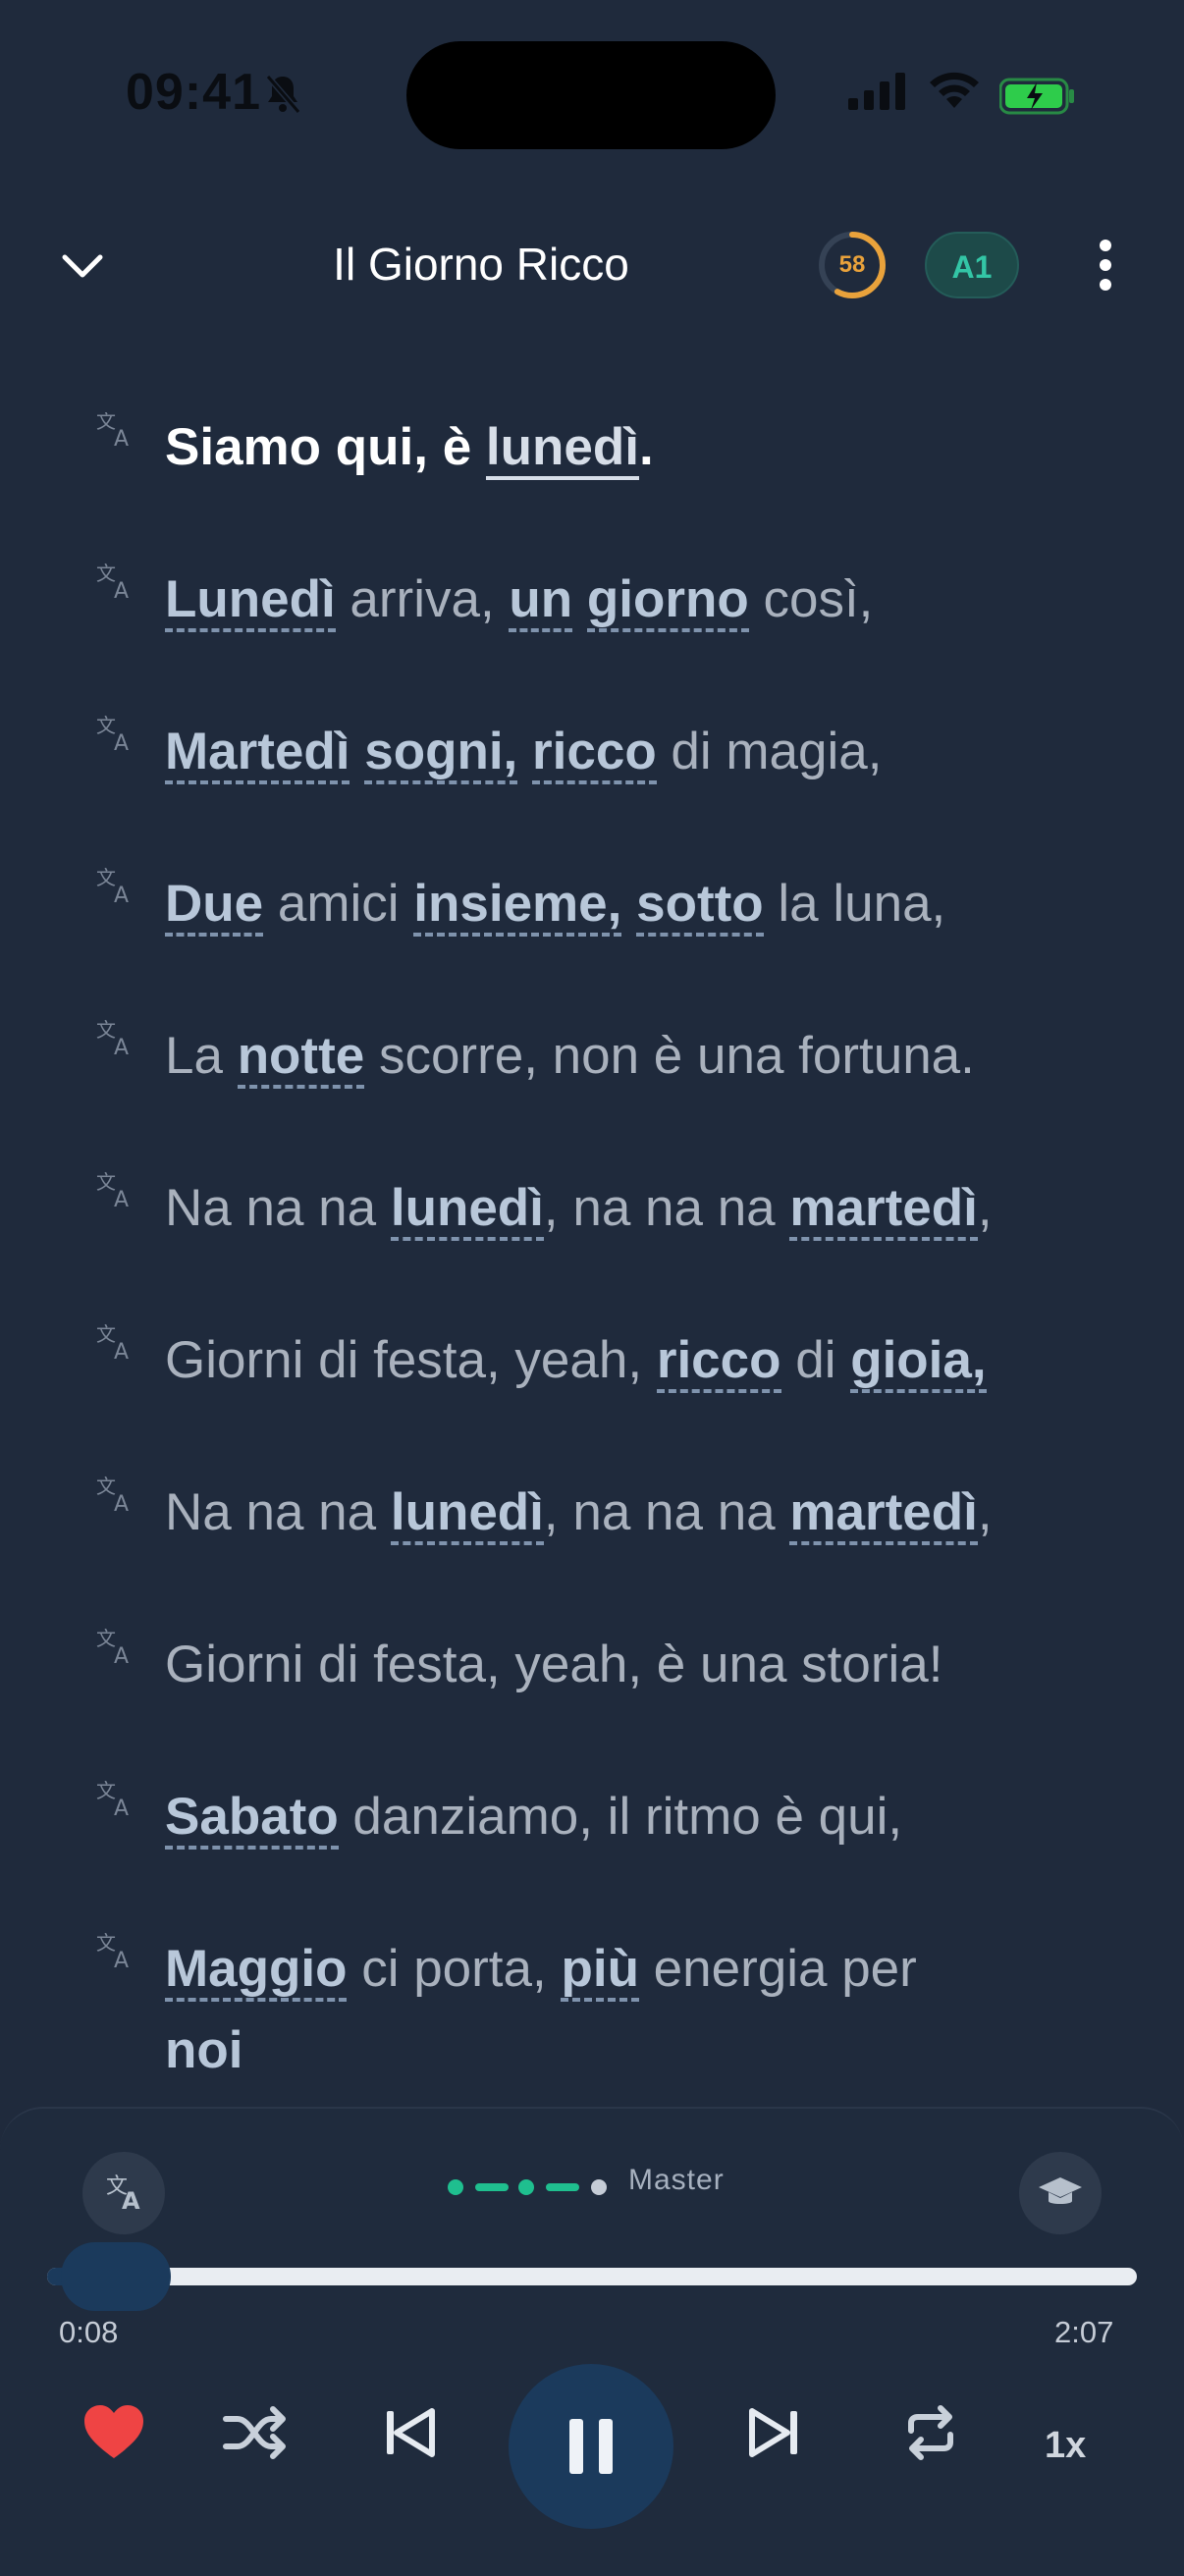 This screenshot has width=1184, height=2576. What do you see at coordinates (700, 906) in the screenshot?
I see `vocab-word: sotto` at bounding box center [700, 906].